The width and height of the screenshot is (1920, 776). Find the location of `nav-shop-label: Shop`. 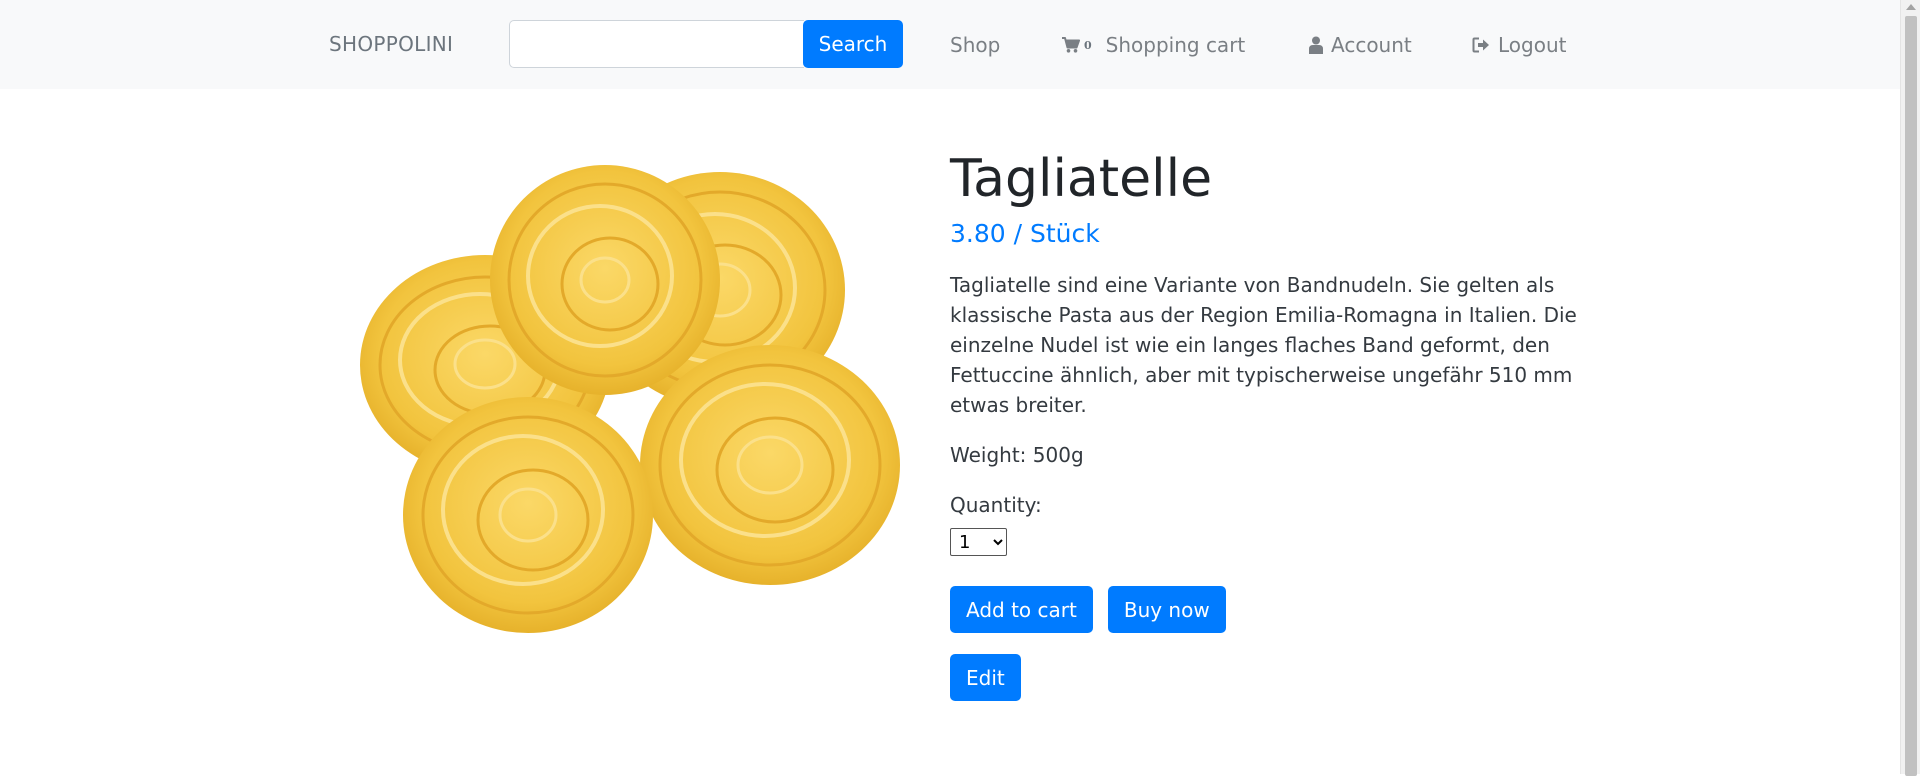

nav-shop-label: Shop is located at coordinates (975, 45).